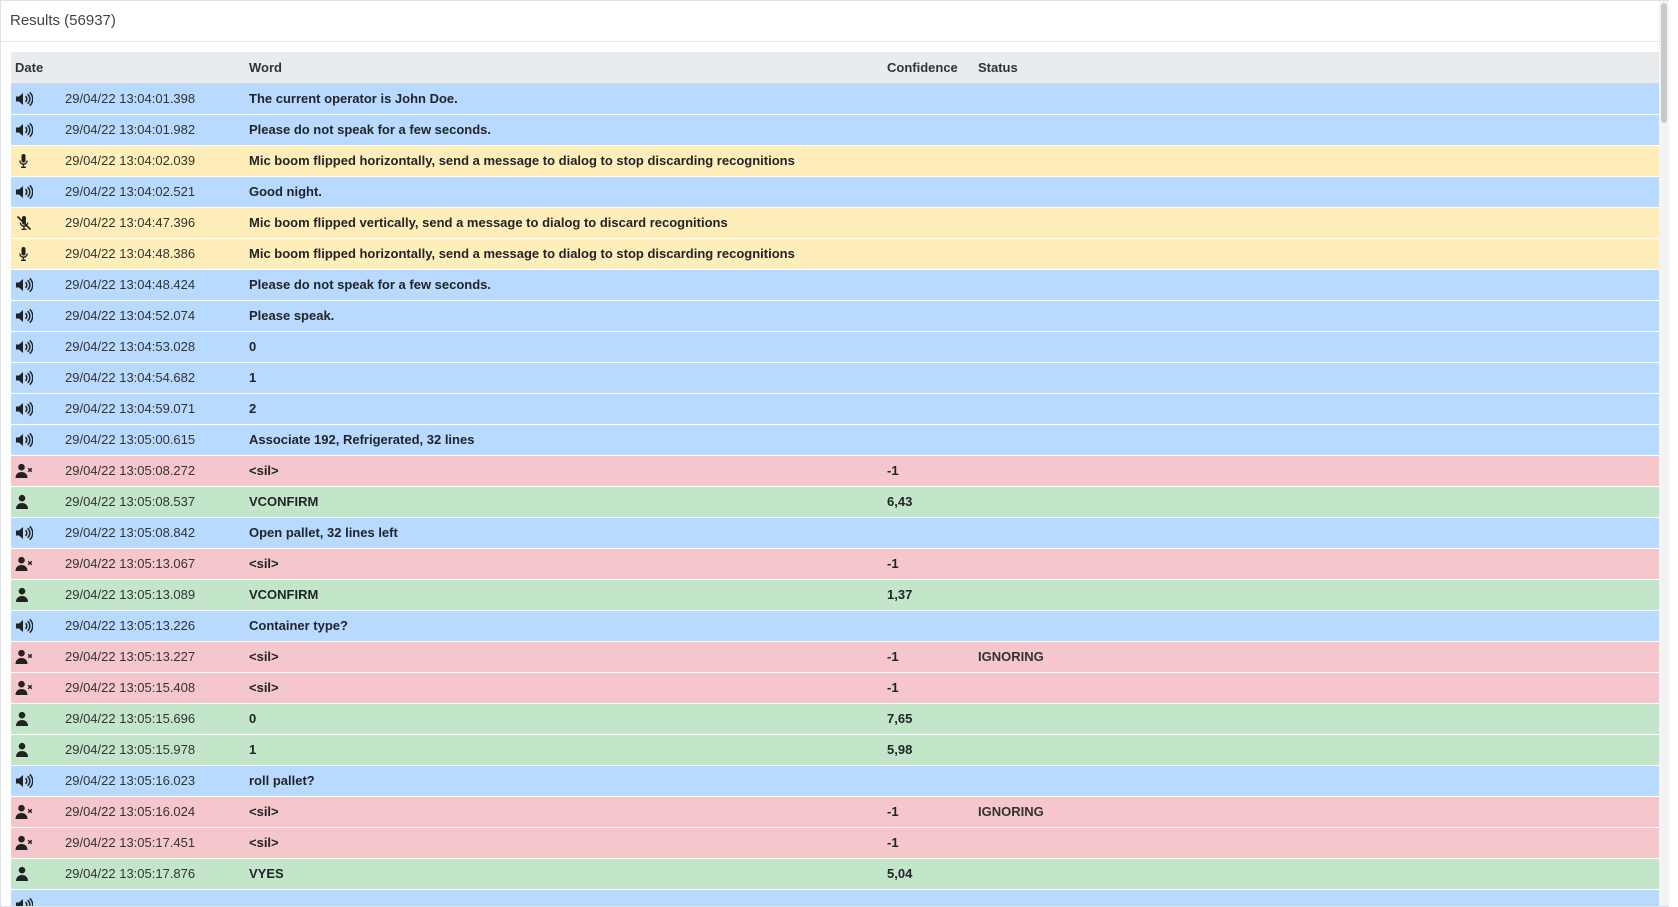  What do you see at coordinates (130, 160) in the screenshot?
I see `row-date: 29/04/22 13:04:02.039` at bounding box center [130, 160].